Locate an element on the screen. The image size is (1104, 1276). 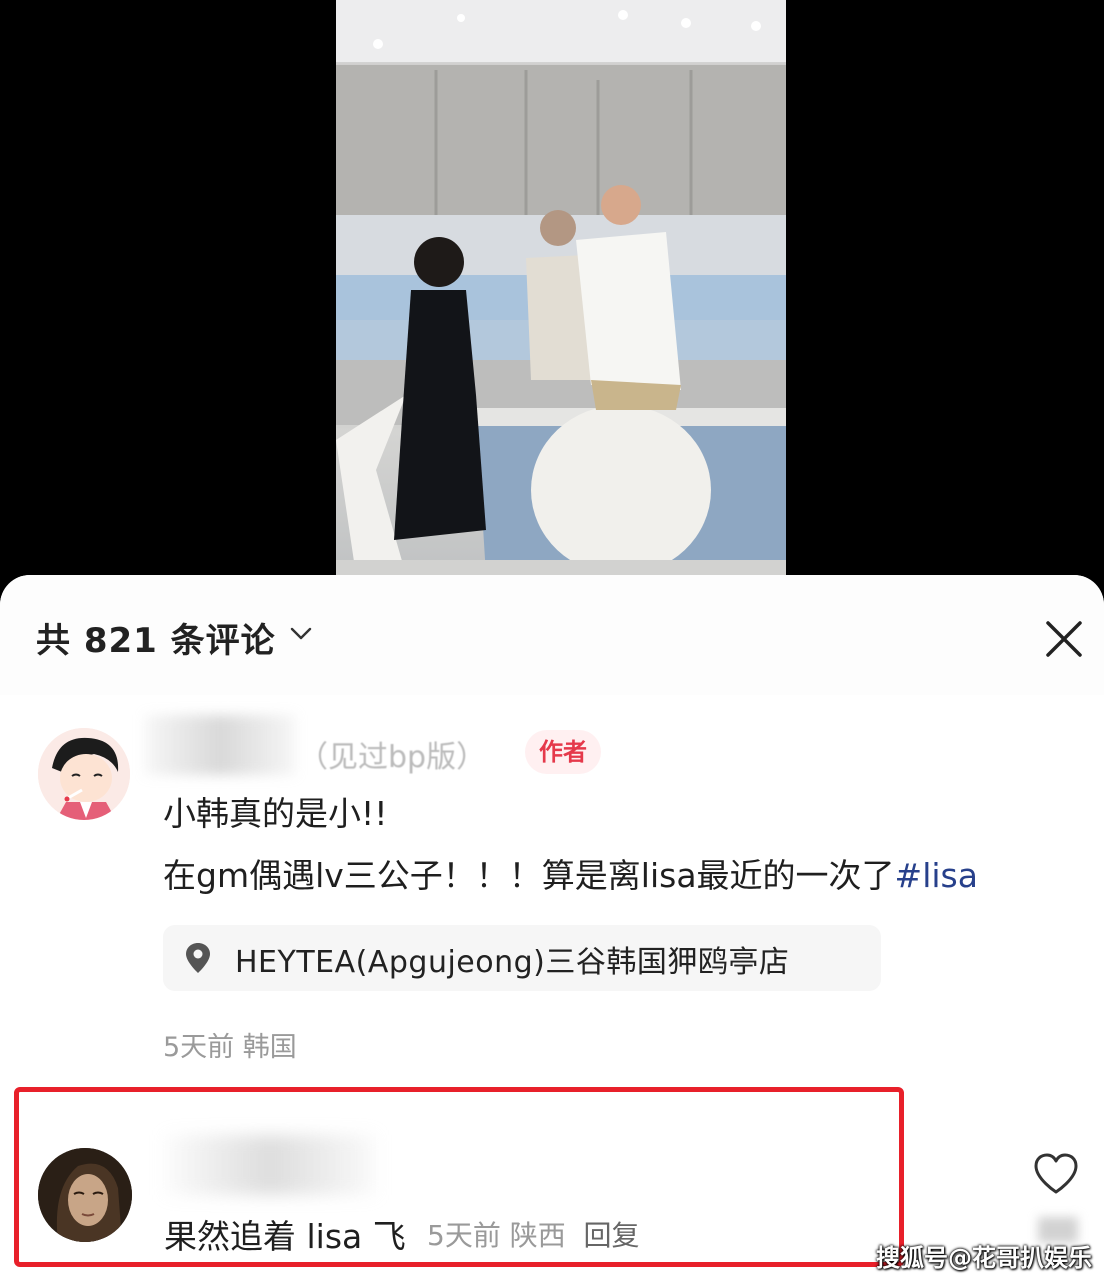
heart-icon is located at coordinates (1056, 1174).